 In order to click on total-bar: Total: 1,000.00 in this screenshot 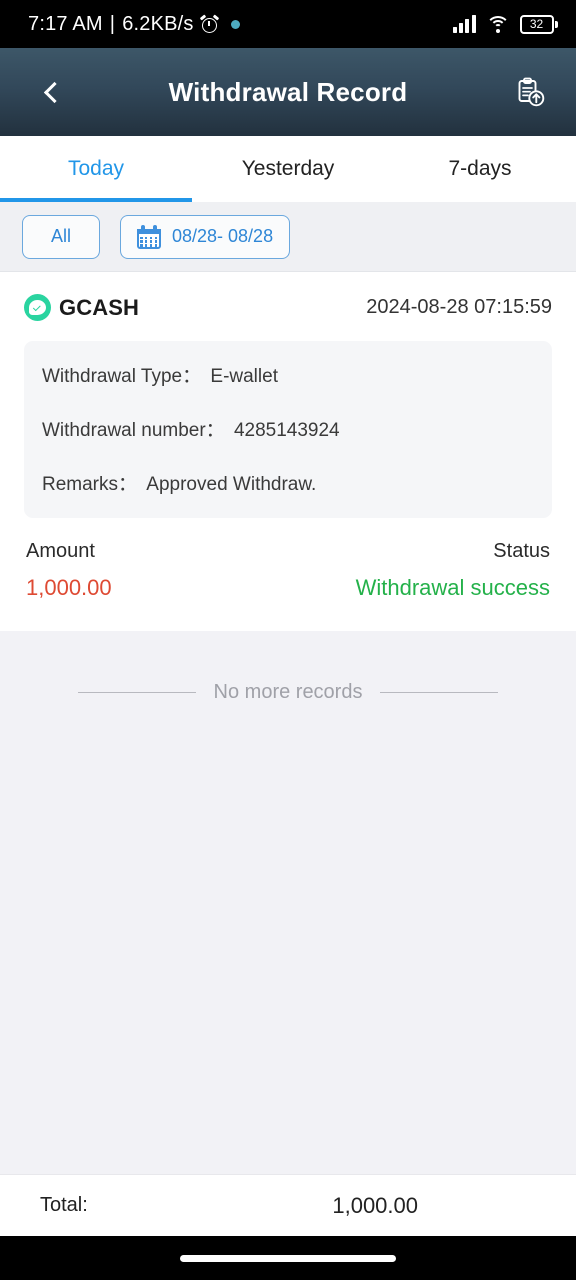, I will do `click(288, 1205)`.